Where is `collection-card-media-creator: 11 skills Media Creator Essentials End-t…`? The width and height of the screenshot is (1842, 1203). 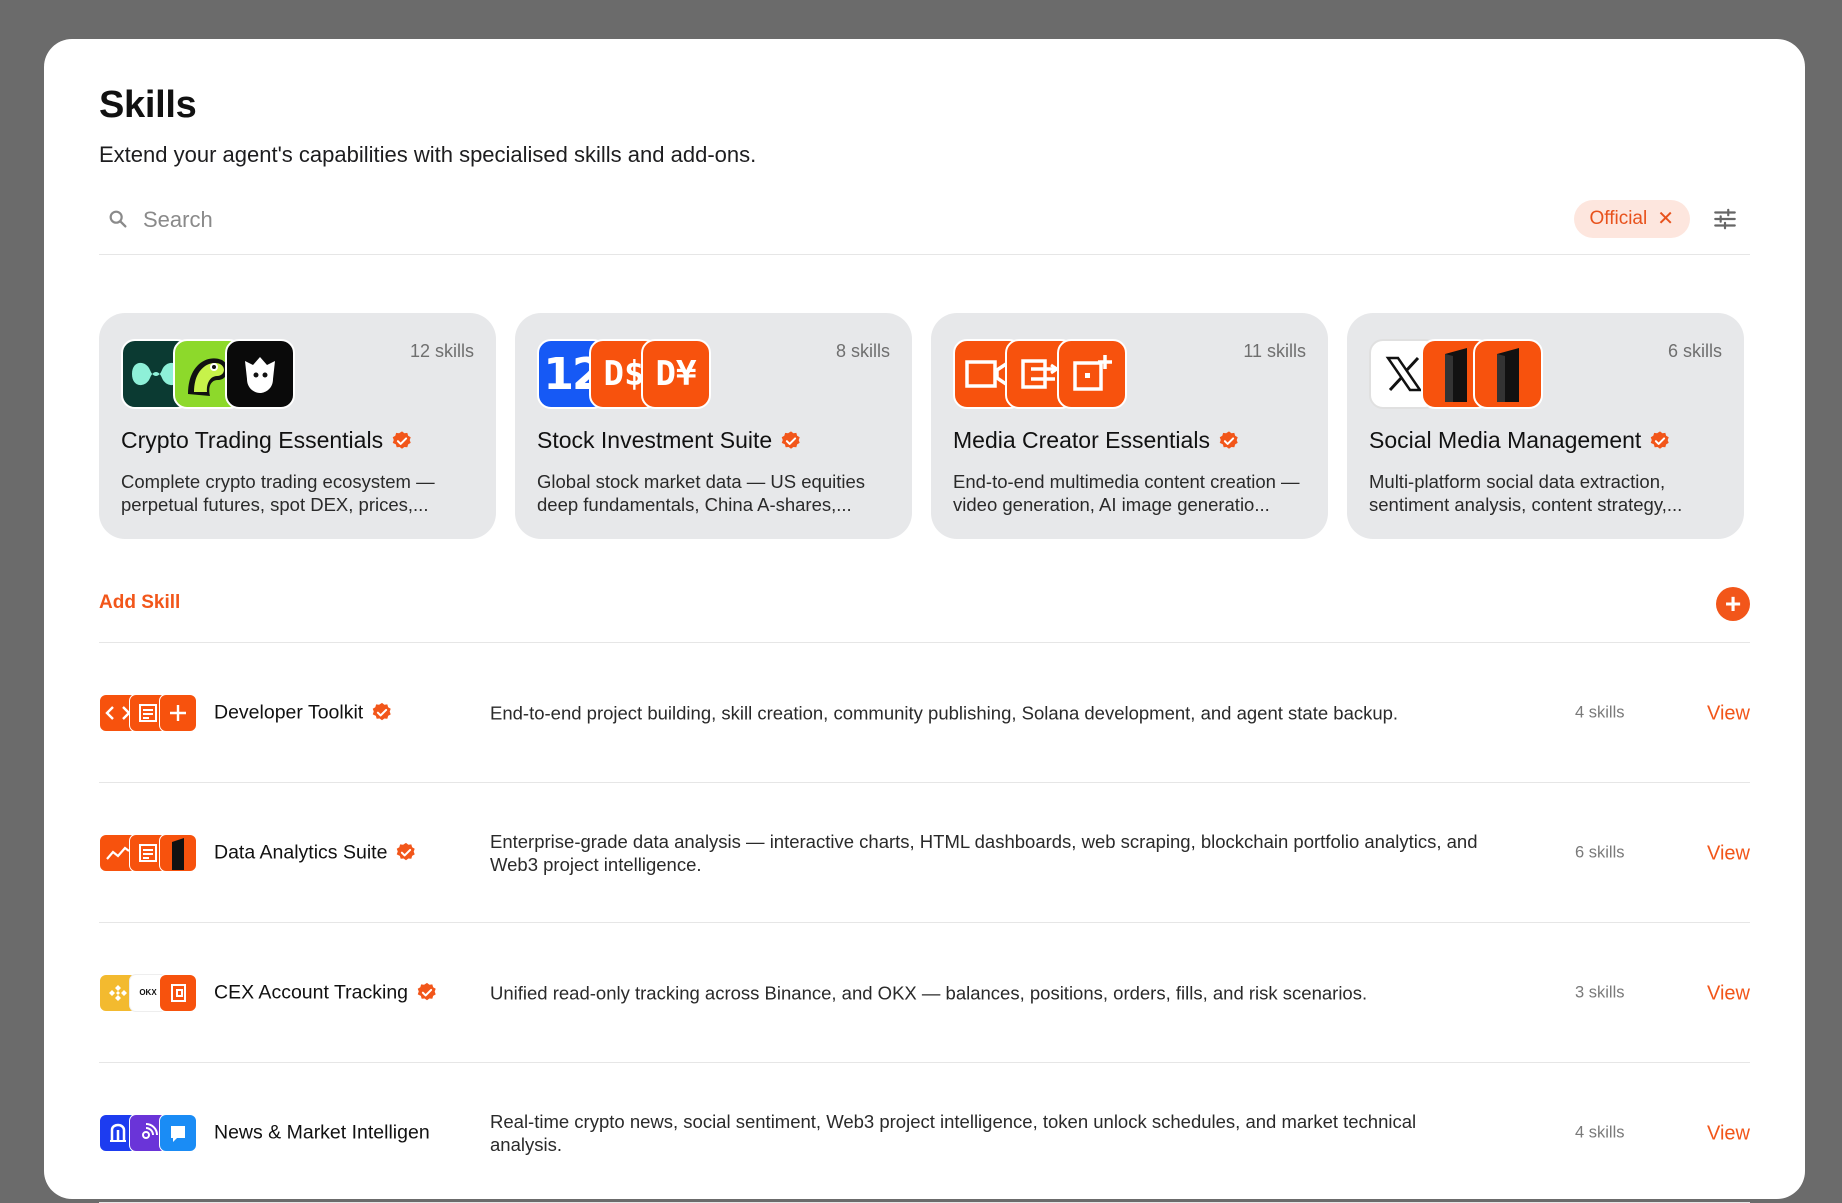
collection-card-media-creator: 11 skills Media Creator Essentials End-t… is located at coordinates (1129, 426).